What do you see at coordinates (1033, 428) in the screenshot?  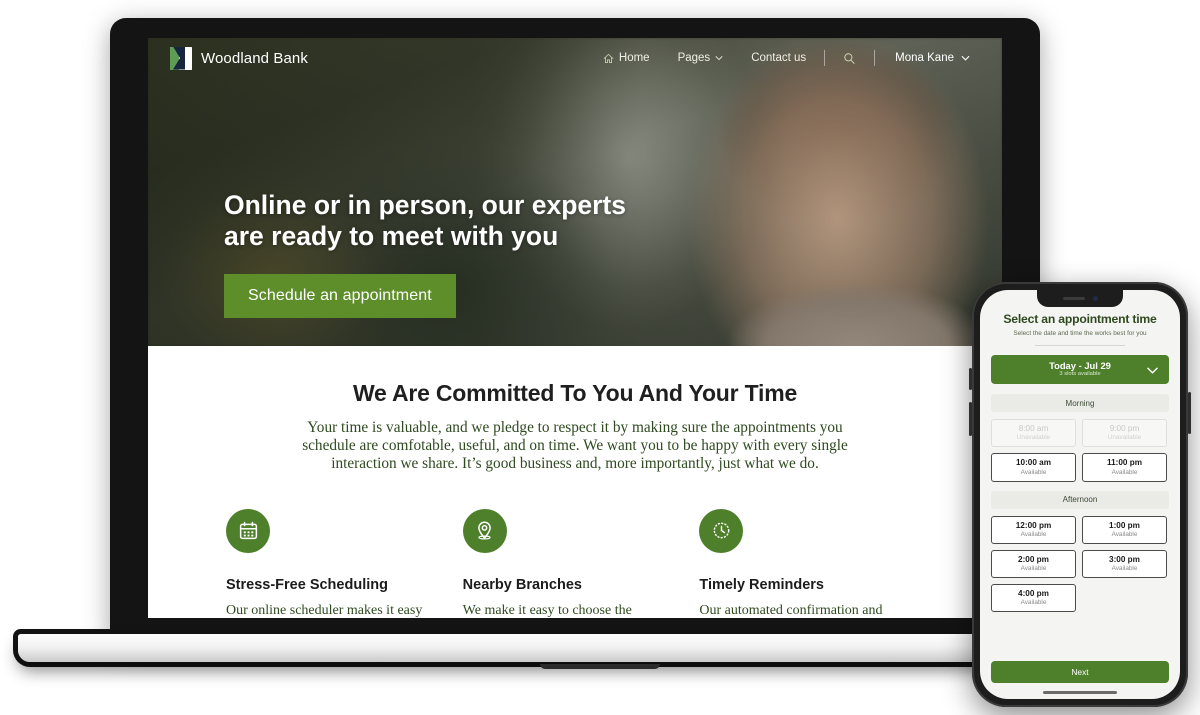 I see `time-slot-time: 8:00 am` at bounding box center [1033, 428].